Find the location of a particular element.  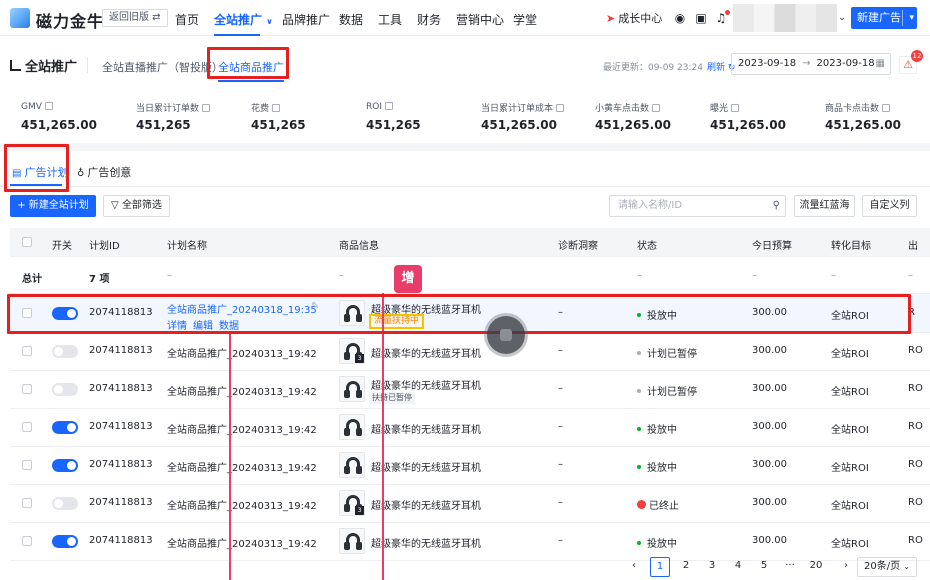

metric-label: 商品卡点击数 is located at coordinates (858, 107).